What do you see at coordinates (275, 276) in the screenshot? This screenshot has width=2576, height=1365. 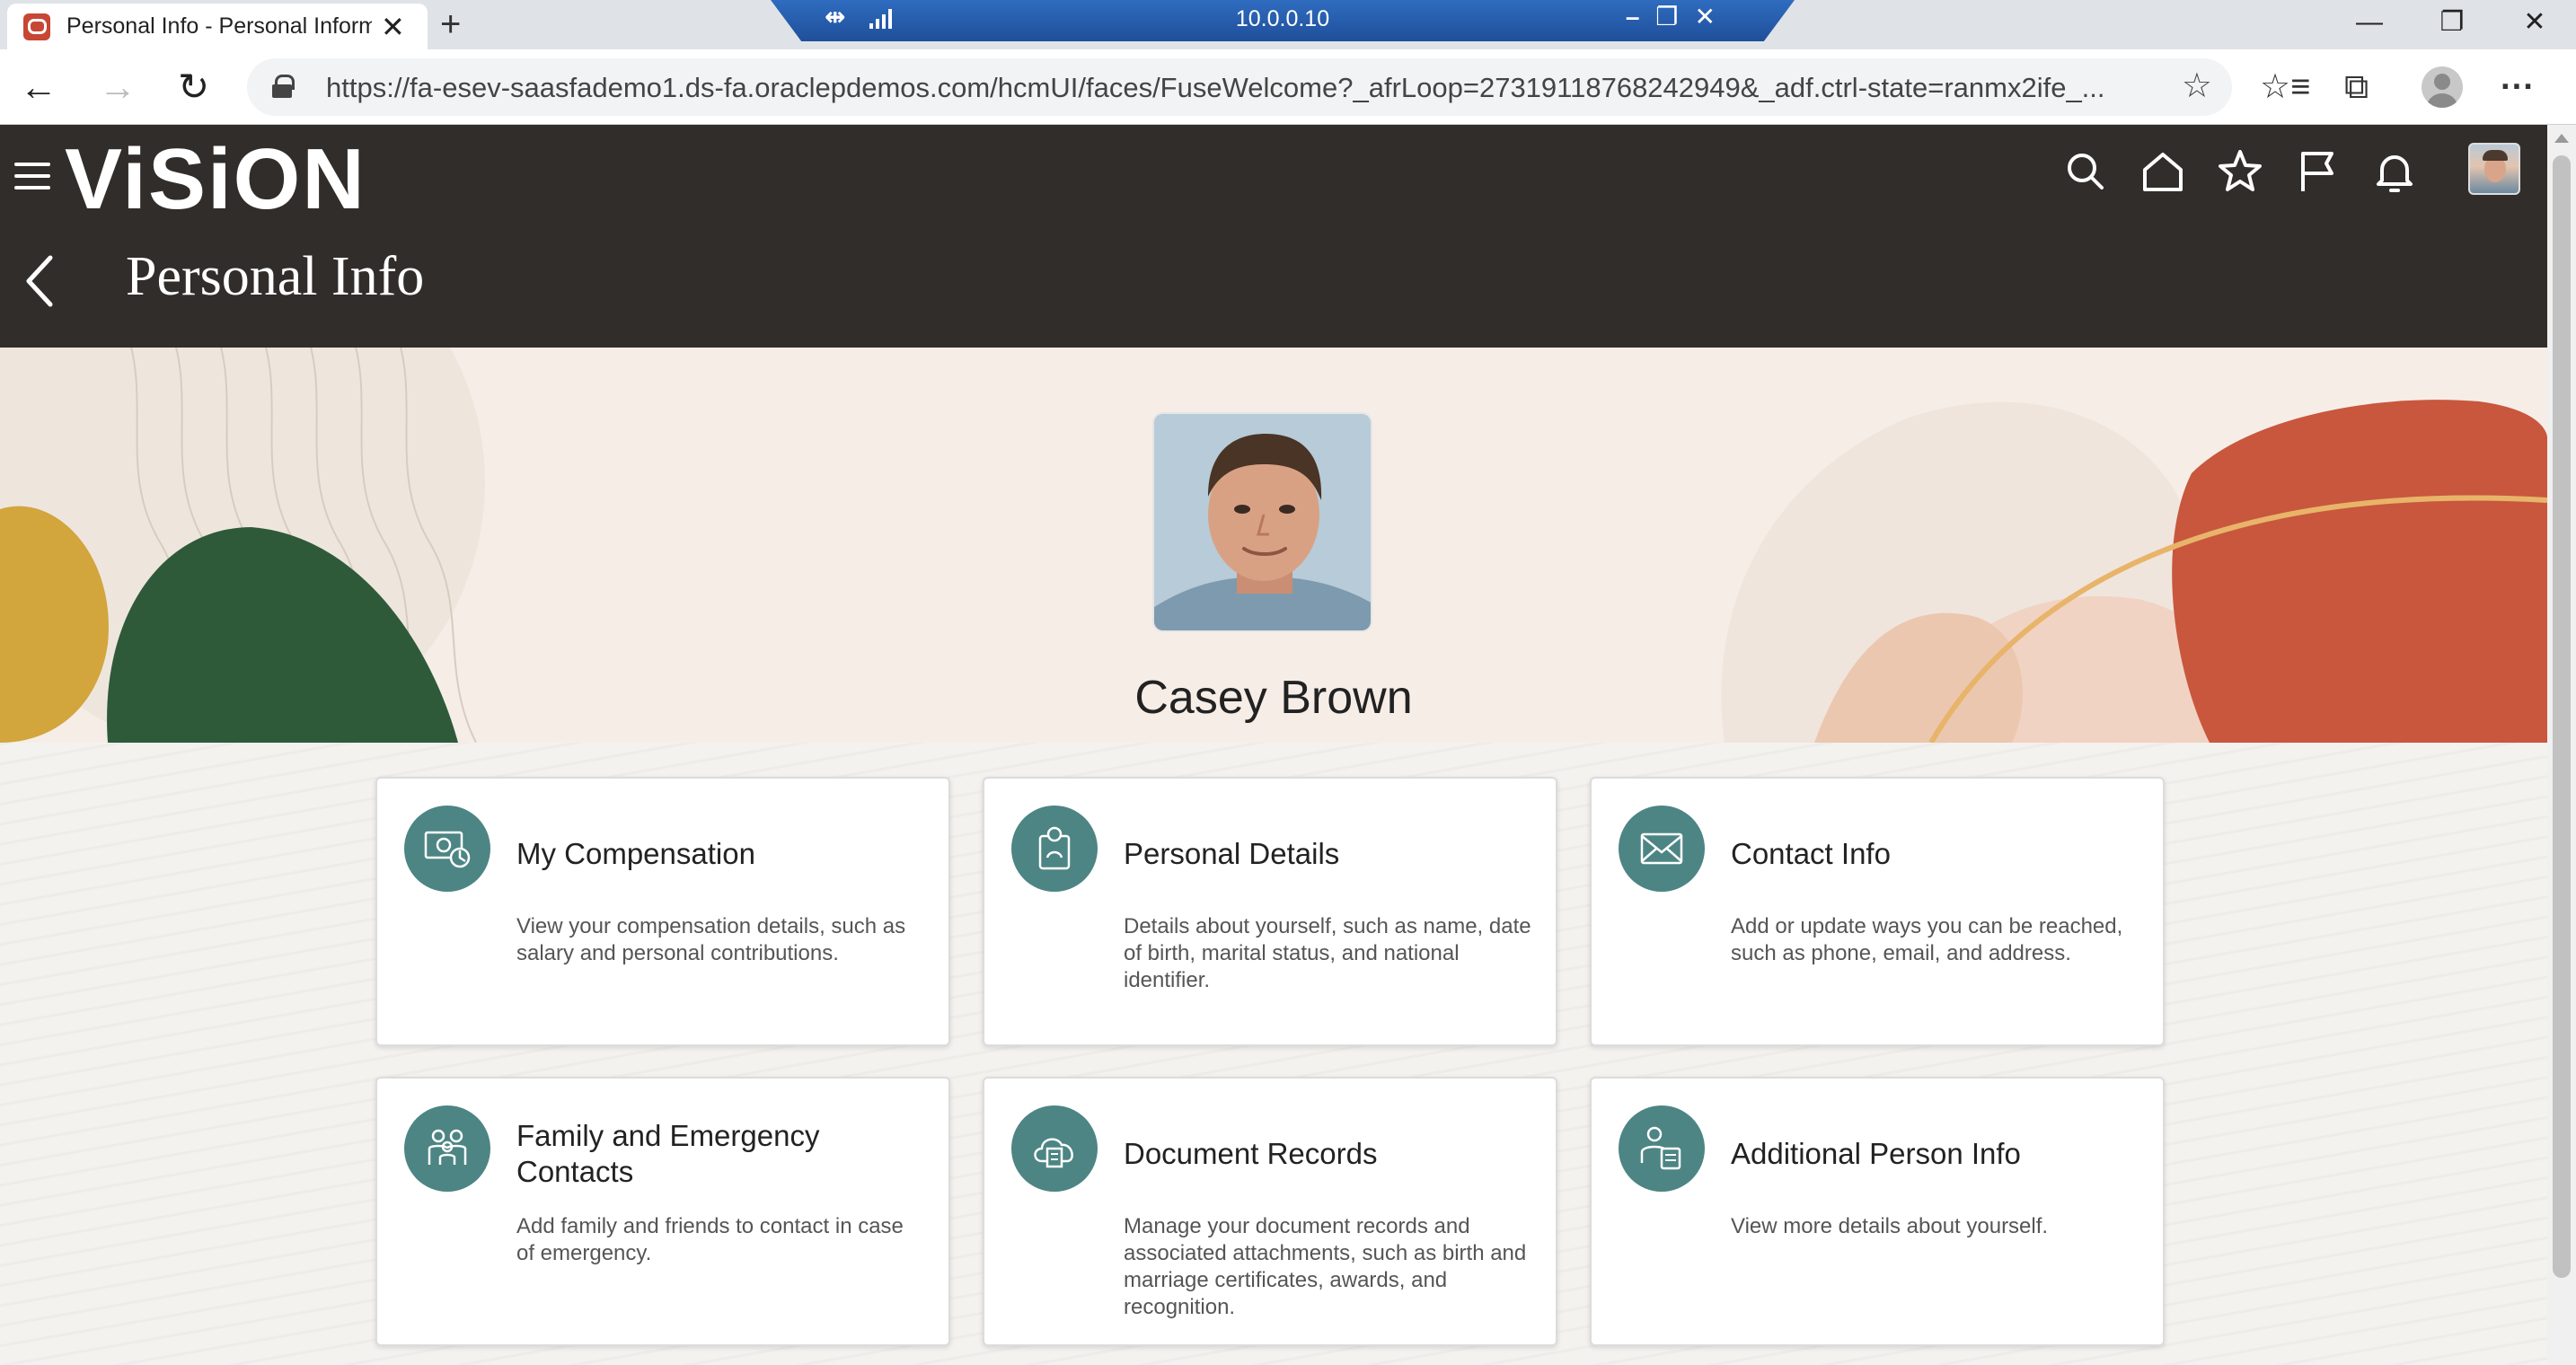 I see `page-title: Personal Info` at bounding box center [275, 276].